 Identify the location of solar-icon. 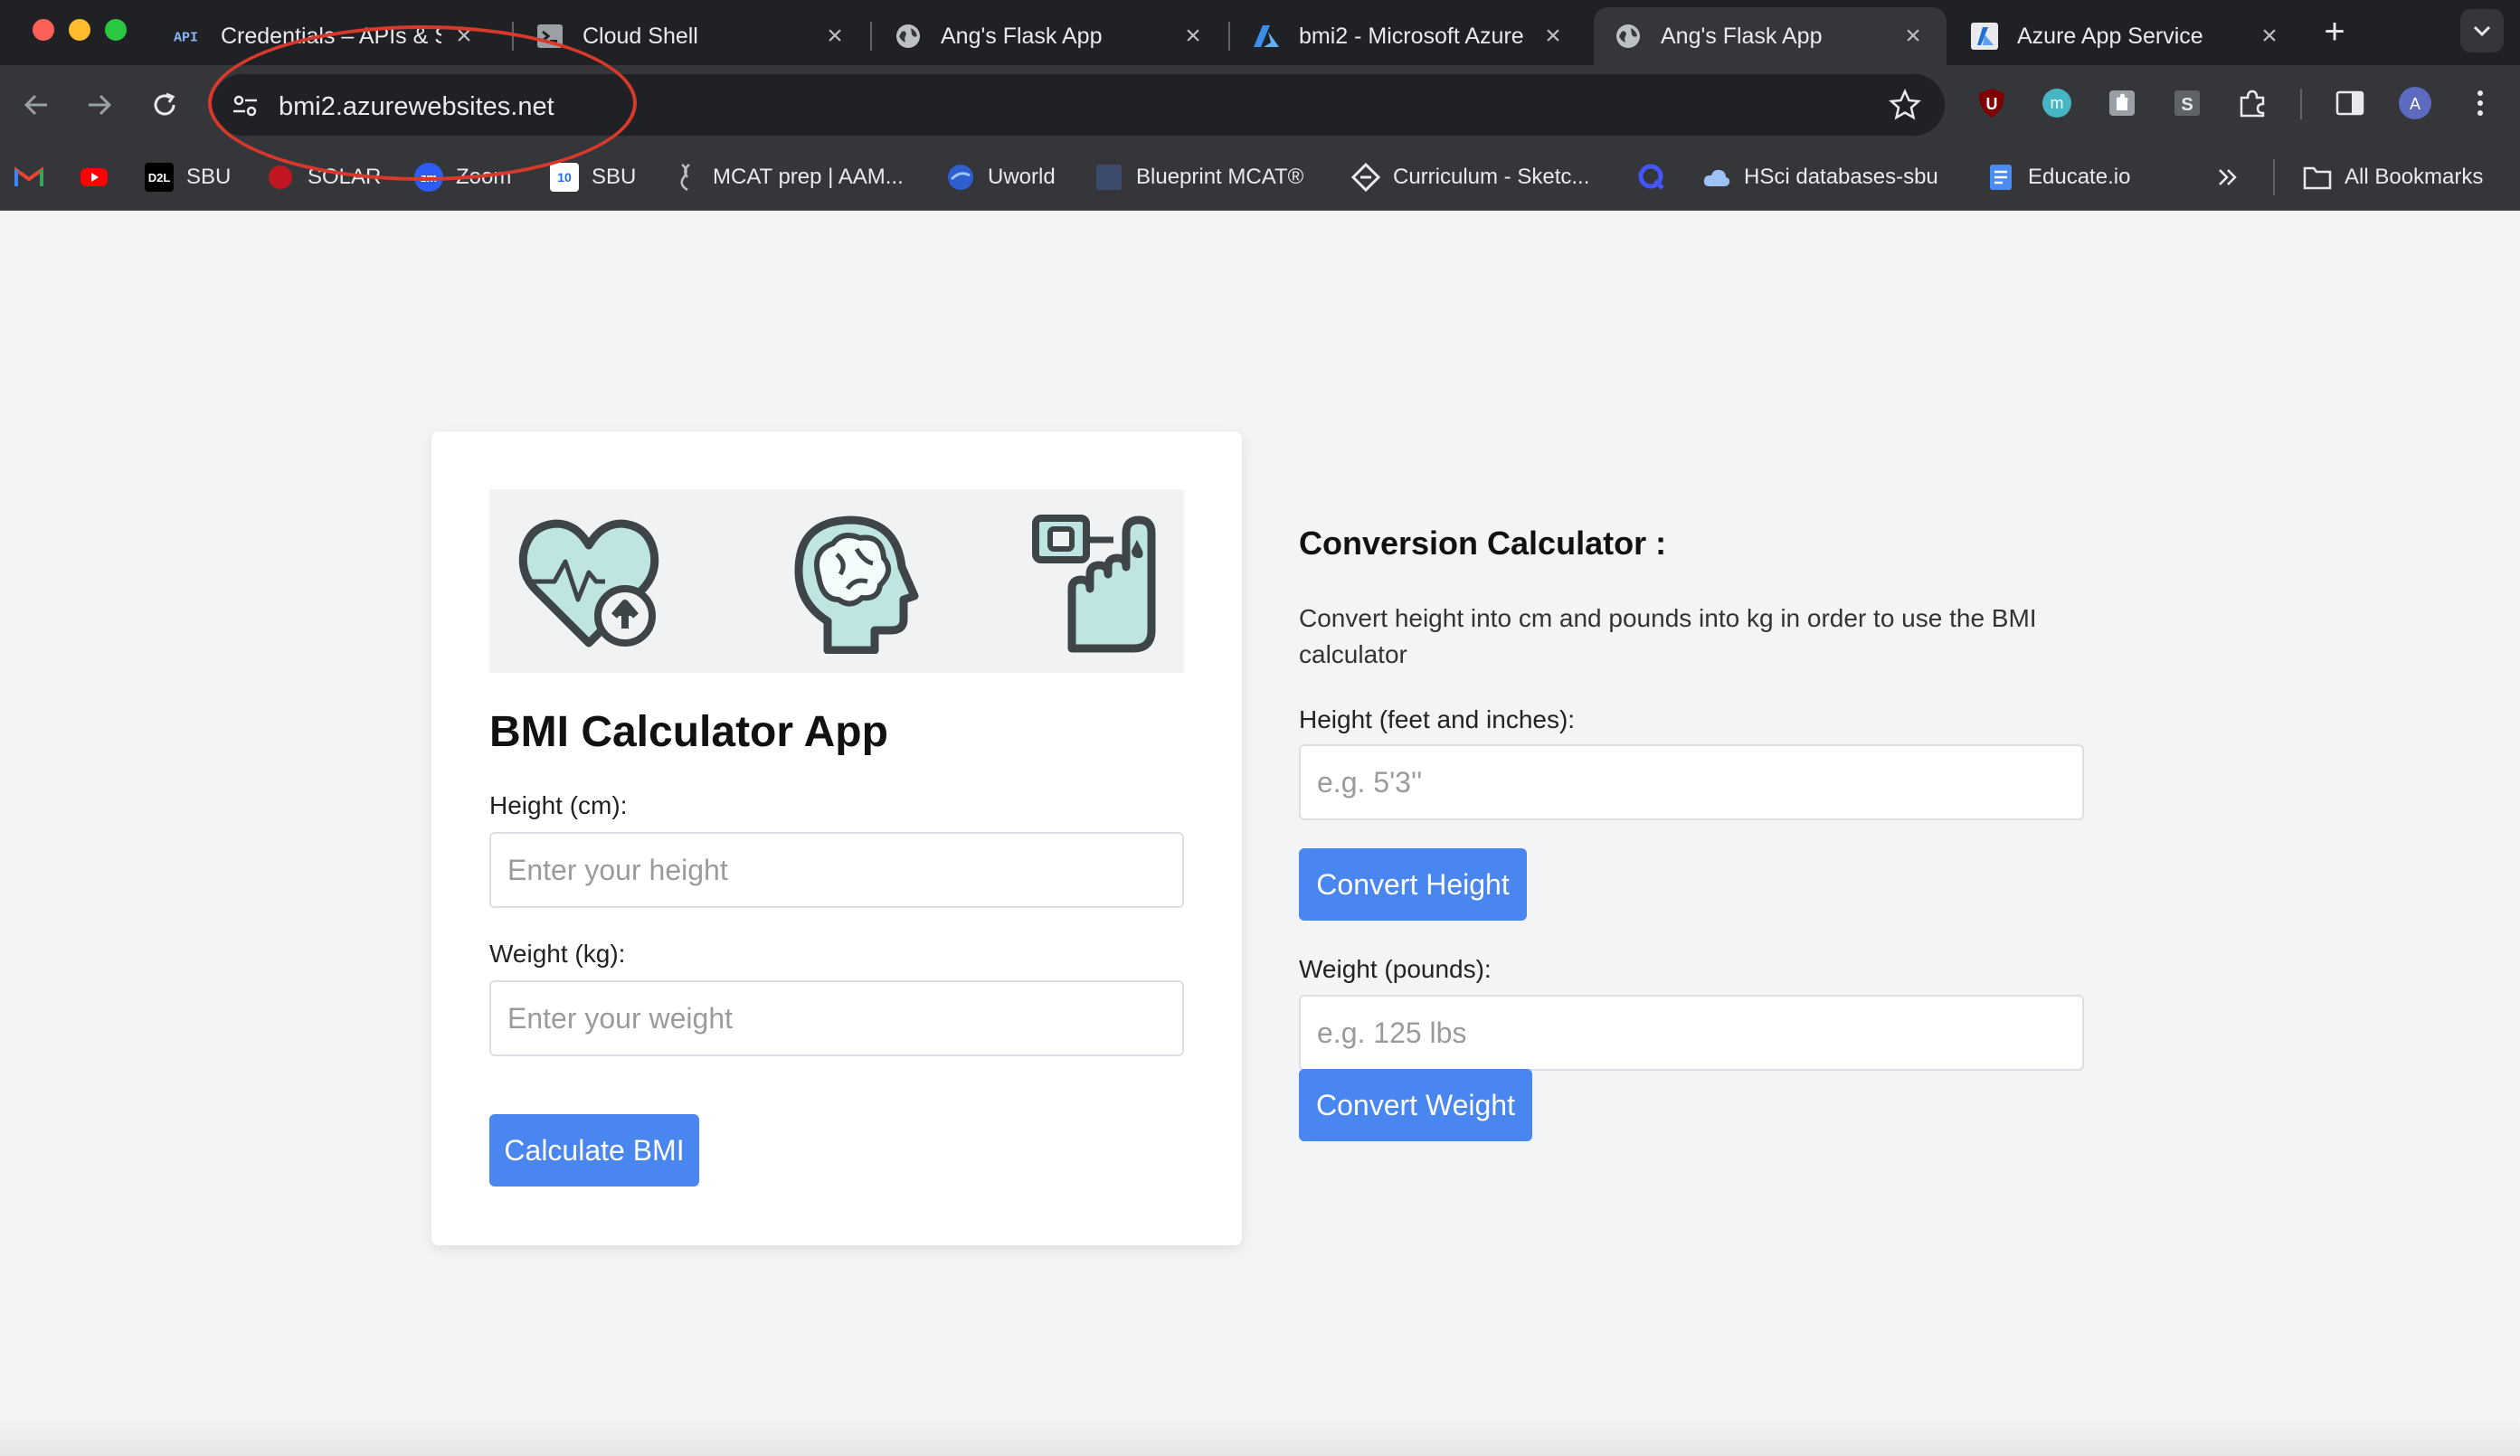
(280, 178).